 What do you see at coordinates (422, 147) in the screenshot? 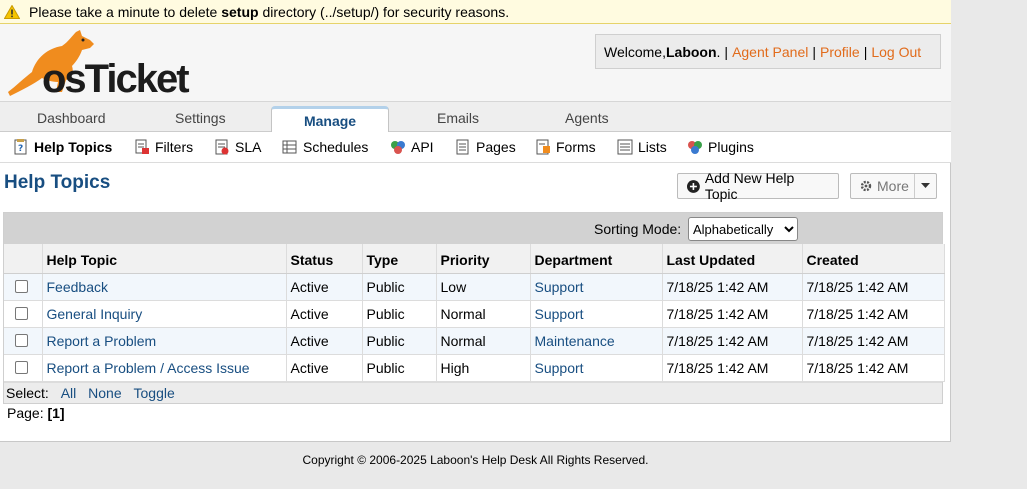
I see `subnav-label: API` at bounding box center [422, 147].